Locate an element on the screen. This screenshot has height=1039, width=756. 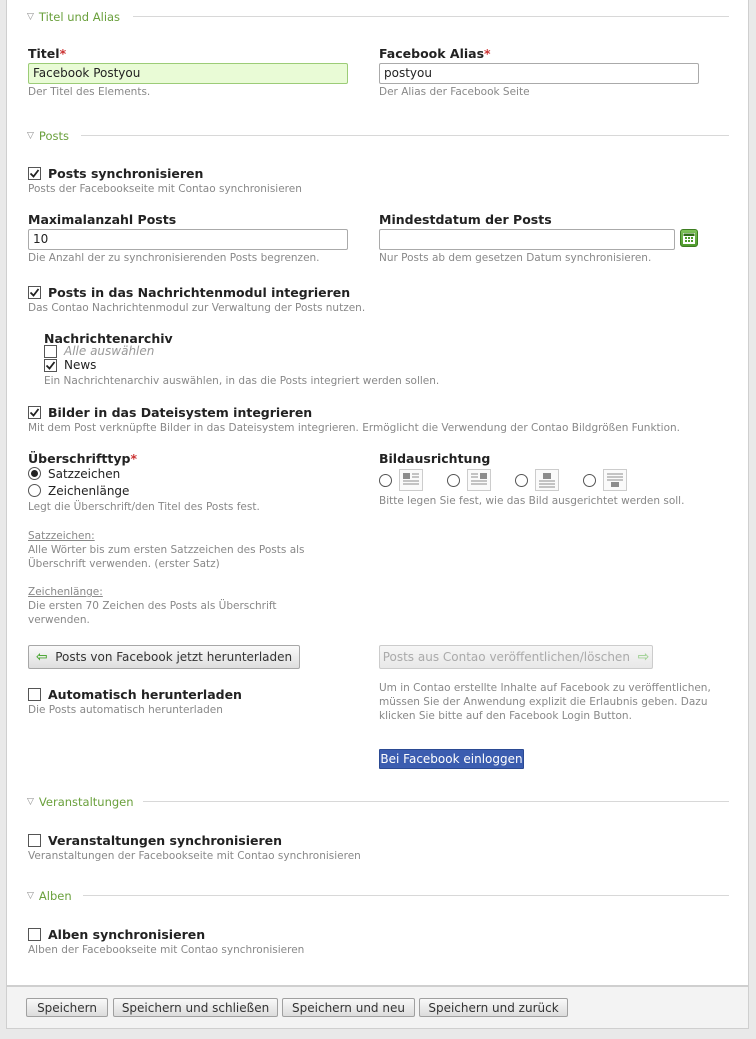
events-sync-checkbox is located at coordinates (34, 840).